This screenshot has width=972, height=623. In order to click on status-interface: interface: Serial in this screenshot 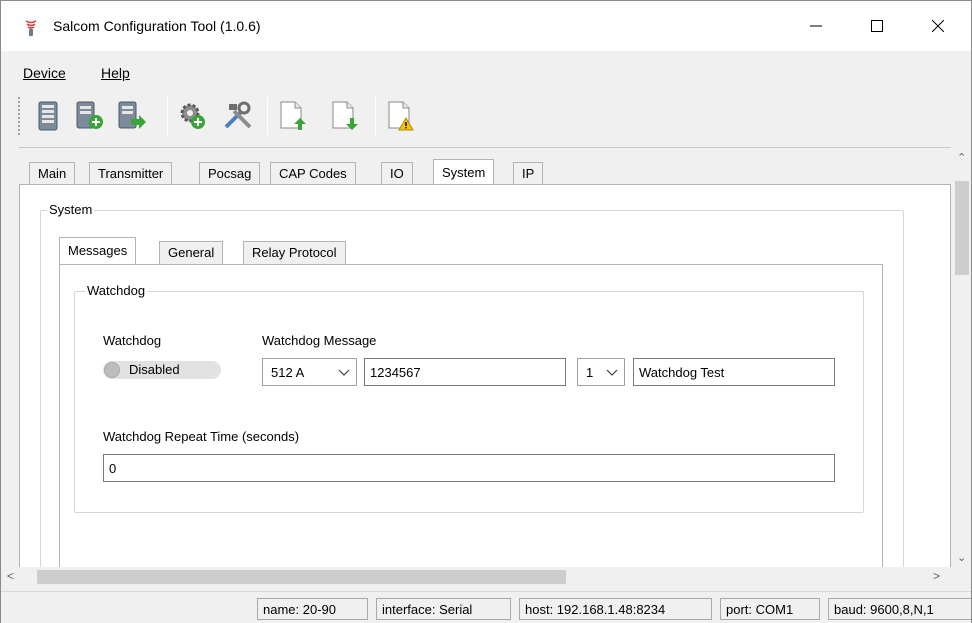, I will do `click(443, 609)`.